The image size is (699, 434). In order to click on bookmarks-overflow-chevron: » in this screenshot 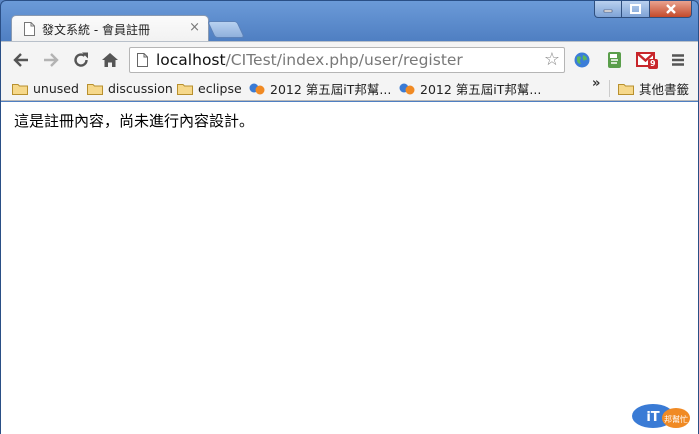, I will do `click(596, 83)`.